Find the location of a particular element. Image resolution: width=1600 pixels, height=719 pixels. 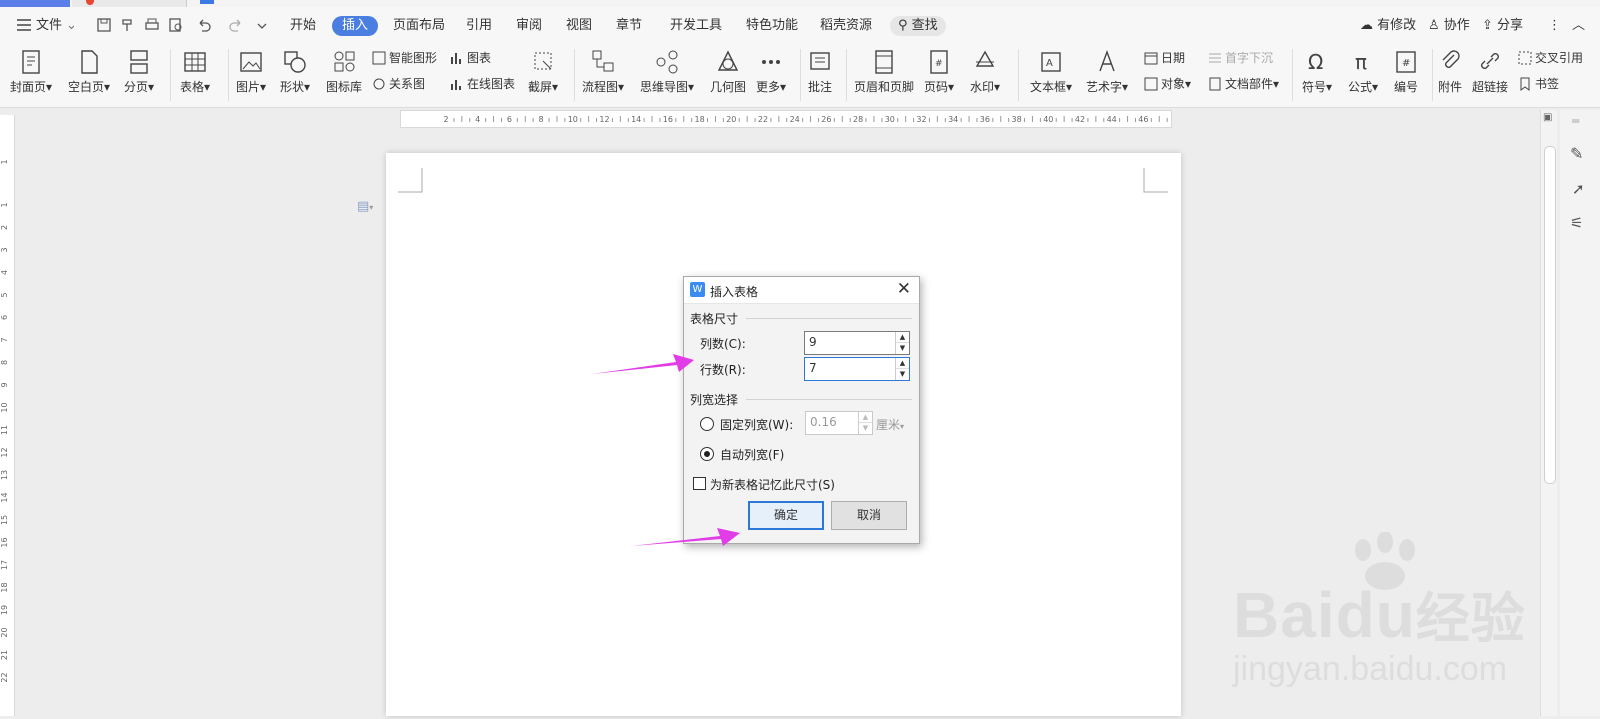

shape-button: 形状▾ is located at coordinates (295, 72).